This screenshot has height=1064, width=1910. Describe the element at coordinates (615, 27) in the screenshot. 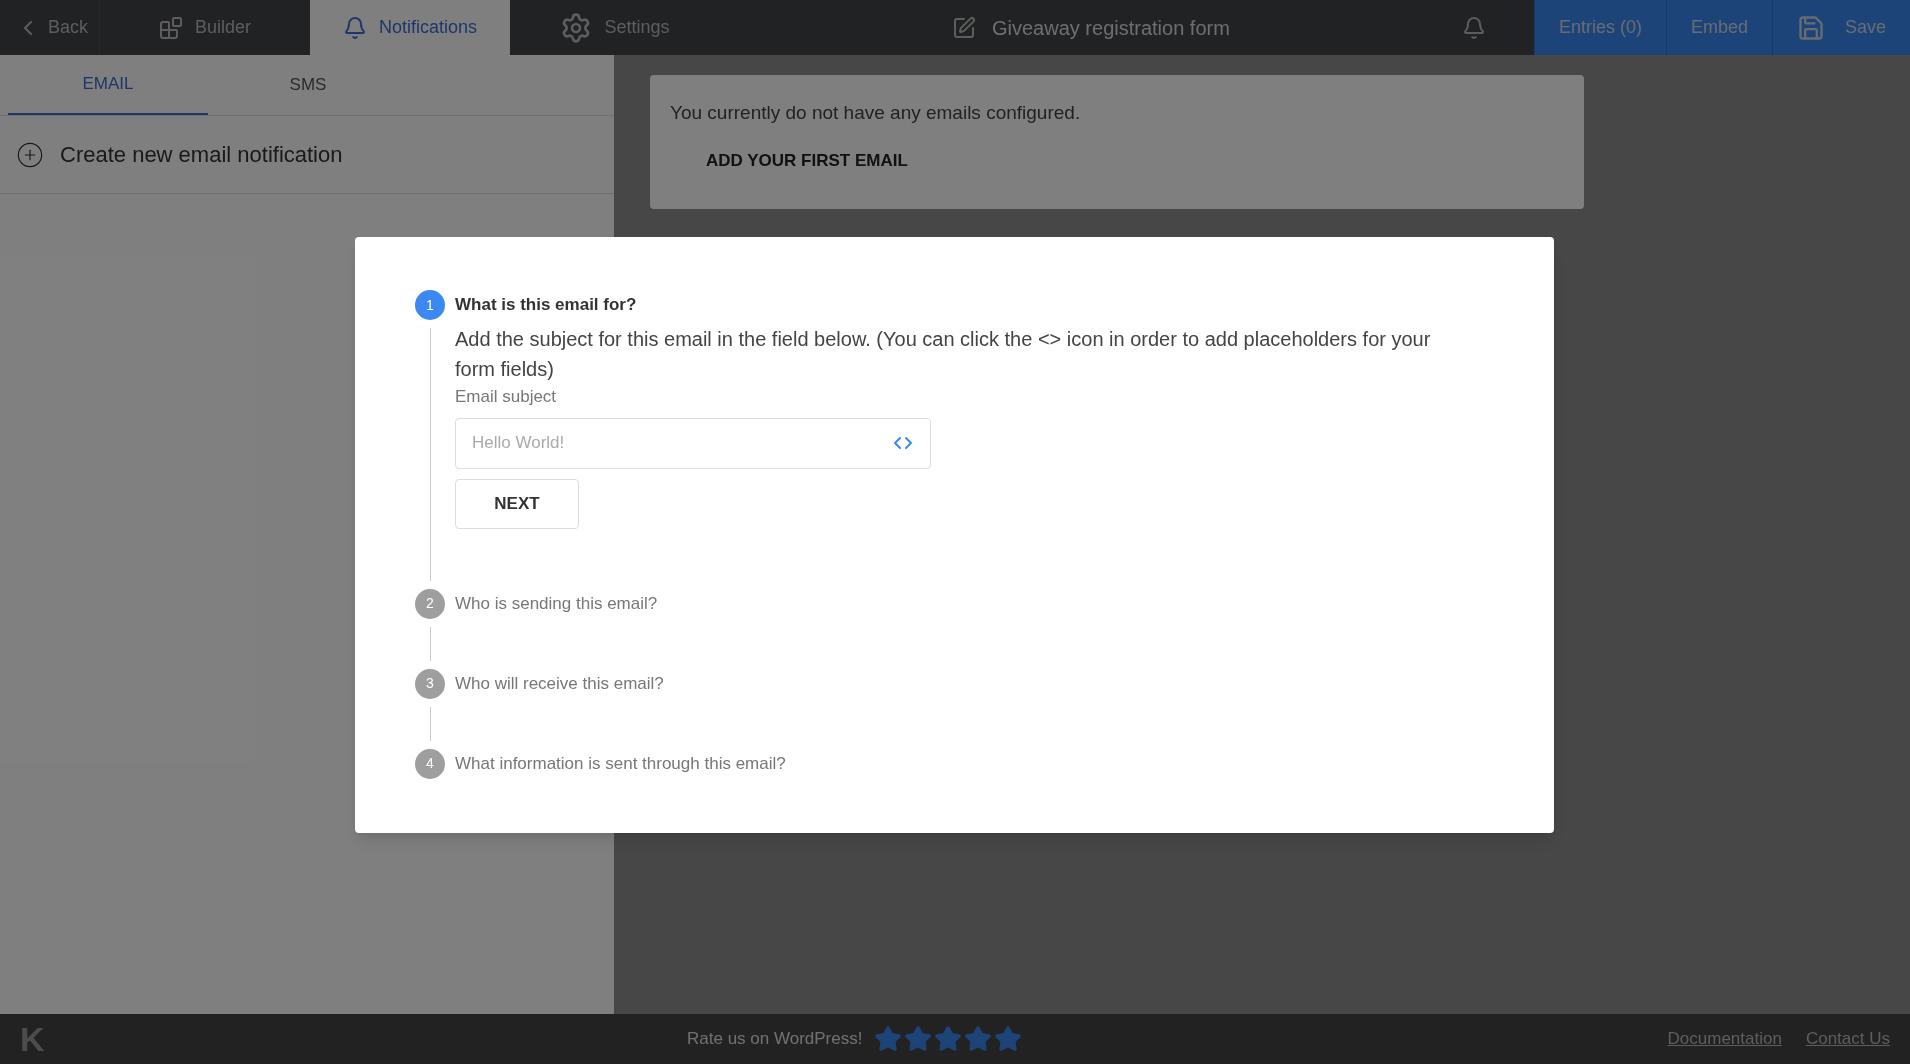

I see `nav-tab: Settings` at that location.